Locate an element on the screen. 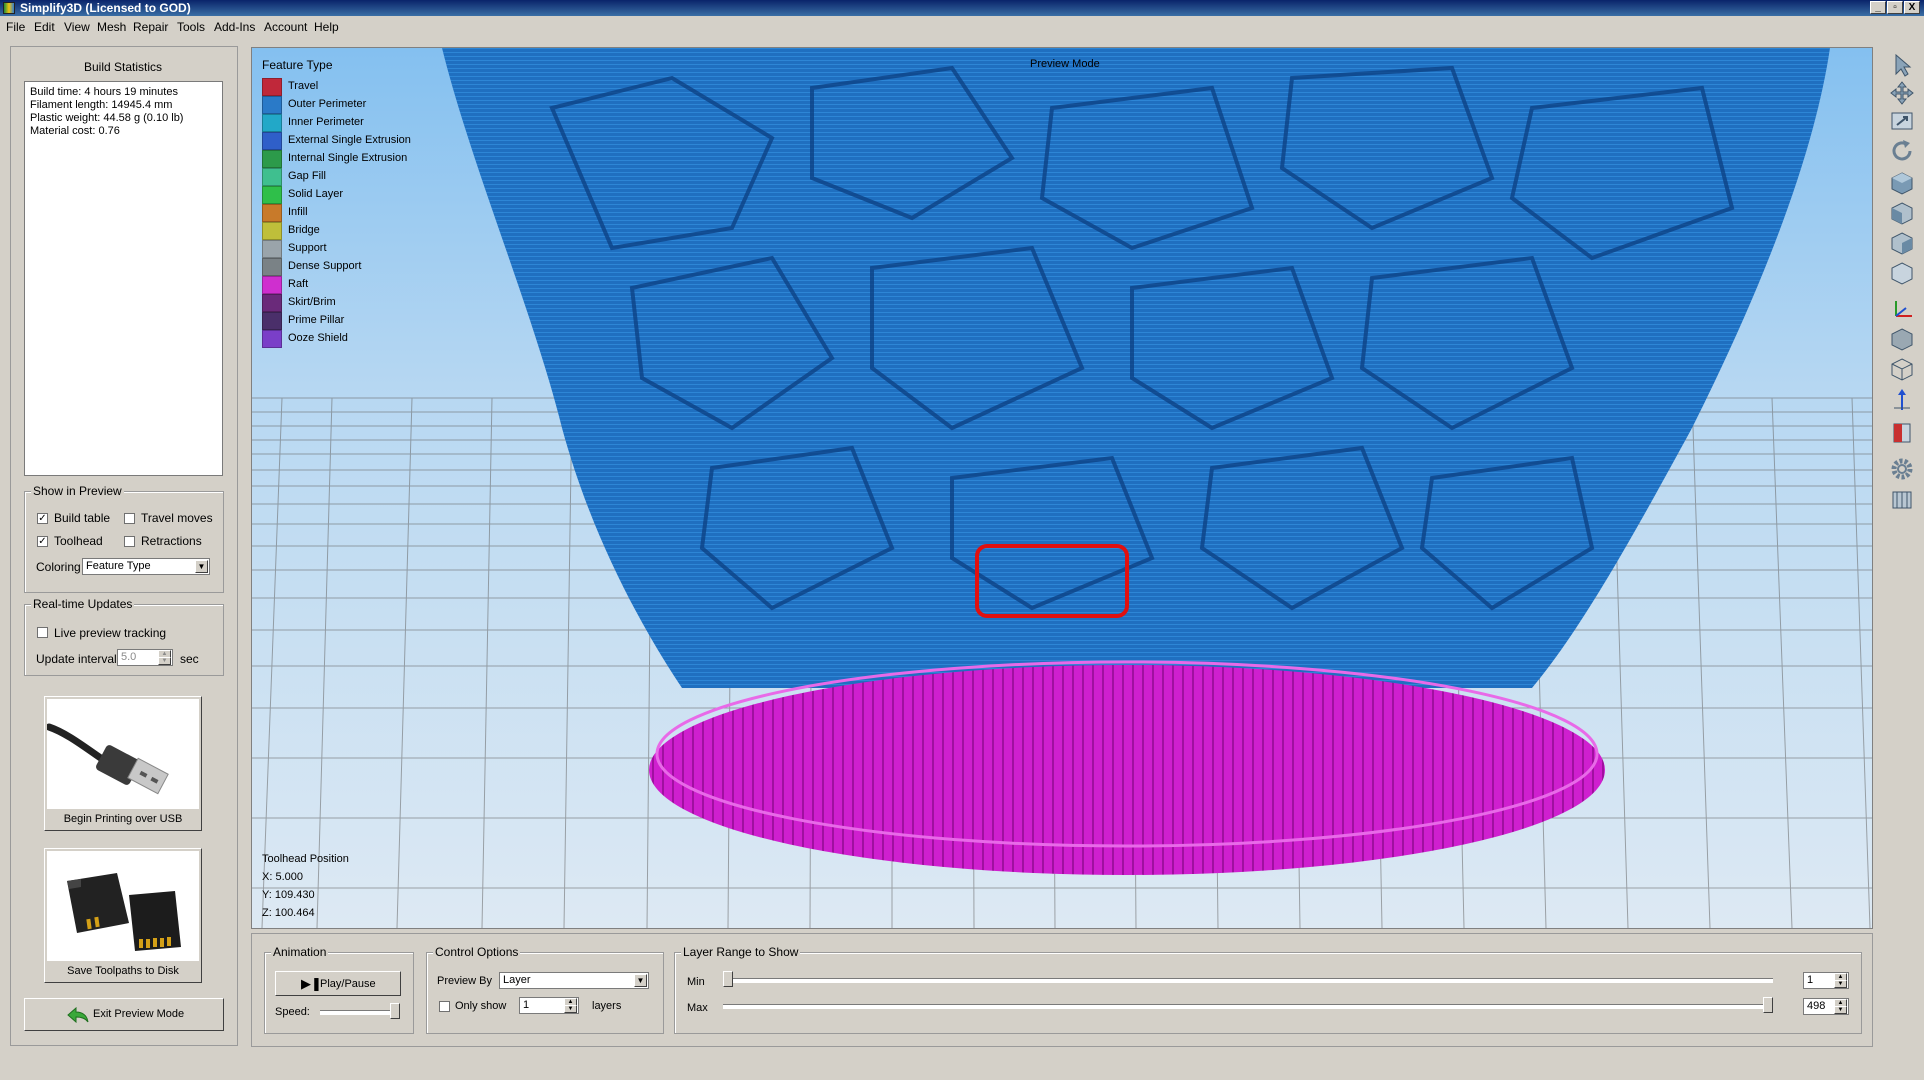 The image size is (1924, 1080). realtime-updates-title: Real-time Updates is located at coordinates (83, 604).